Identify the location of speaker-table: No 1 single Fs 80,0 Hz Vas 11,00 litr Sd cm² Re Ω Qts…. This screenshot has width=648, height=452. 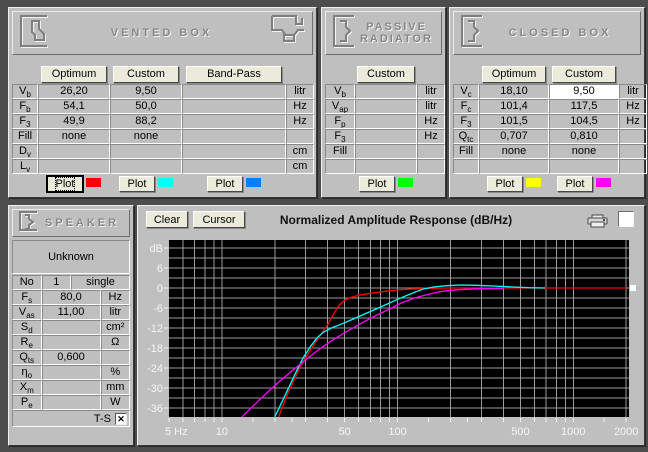
(71, 342).